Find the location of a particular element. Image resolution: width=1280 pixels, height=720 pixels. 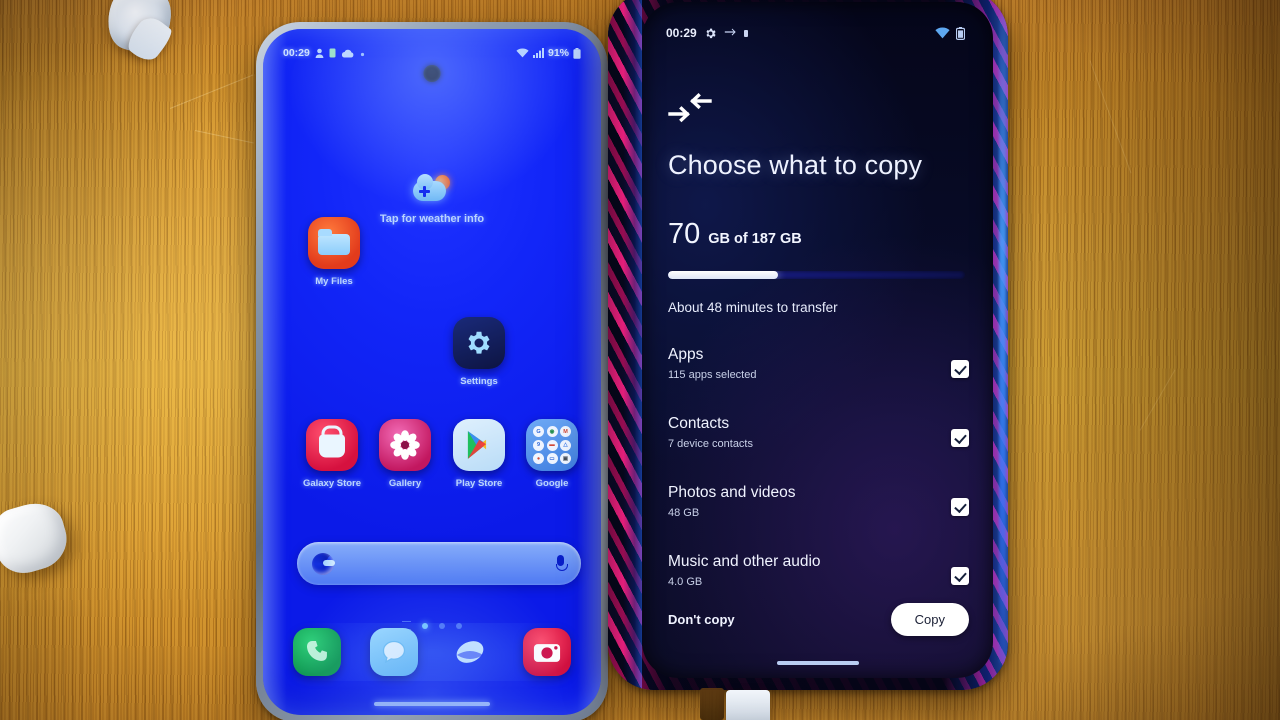

converging-arrows-glyph is located at coordinates (690, 107).